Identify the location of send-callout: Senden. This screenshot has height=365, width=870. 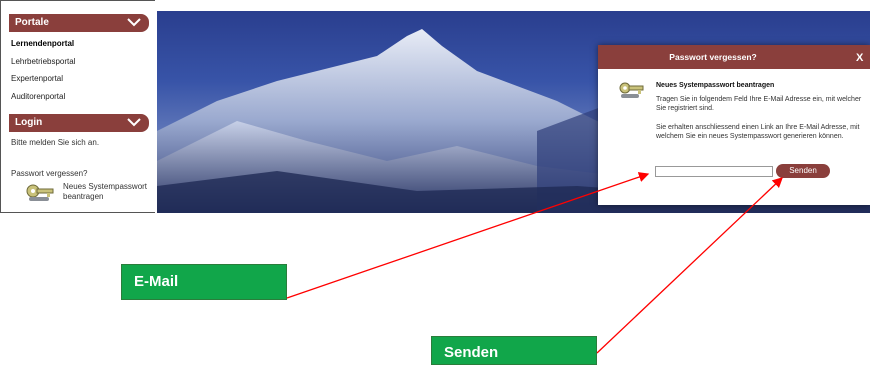
(514, 350).